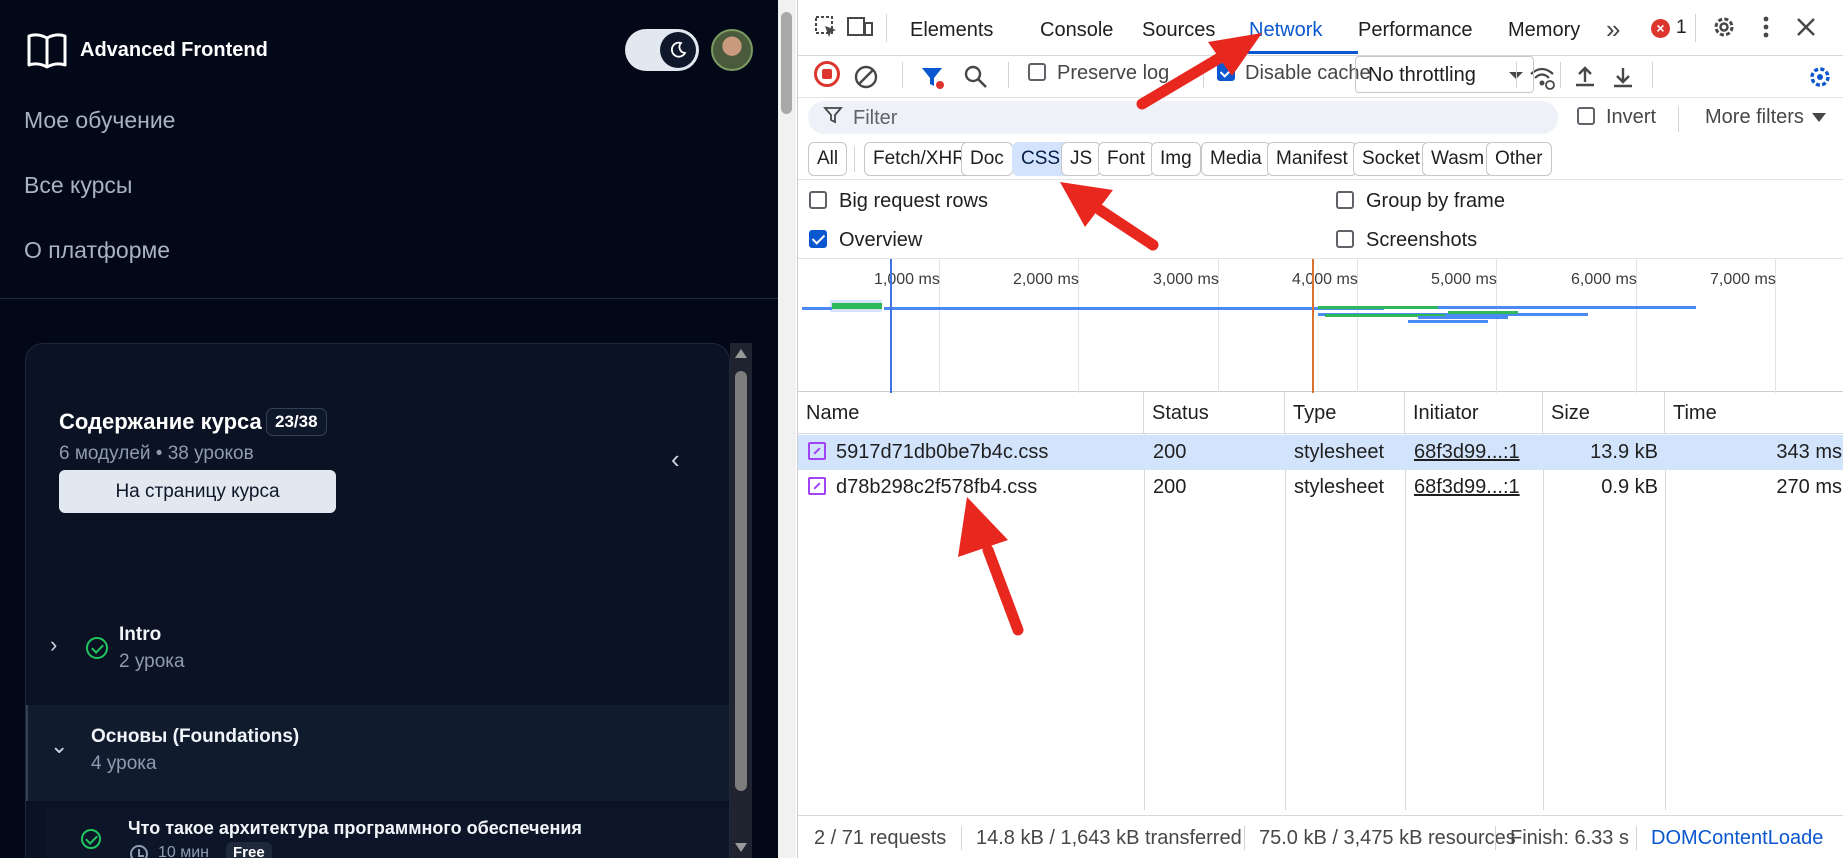  I want to click on dcl-marker, so click(891, 326).